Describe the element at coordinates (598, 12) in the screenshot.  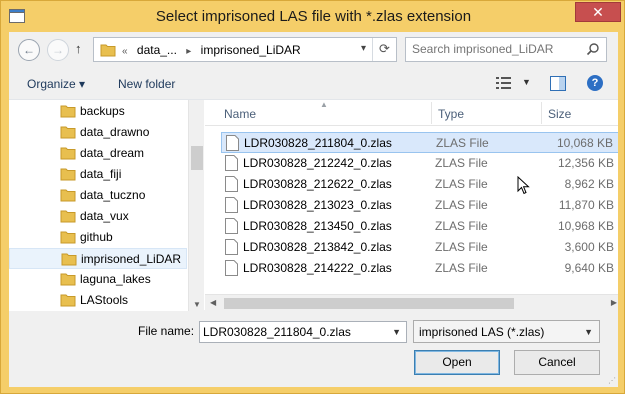
I see `close-button: ✕` at that location.